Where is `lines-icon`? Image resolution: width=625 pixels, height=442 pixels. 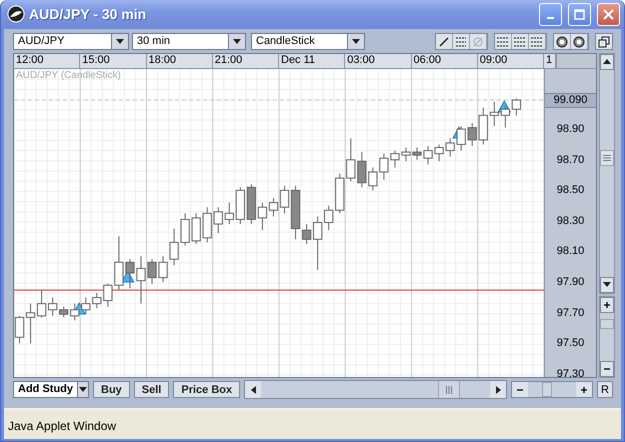 lines-icon is located at coordinates (461, 41).